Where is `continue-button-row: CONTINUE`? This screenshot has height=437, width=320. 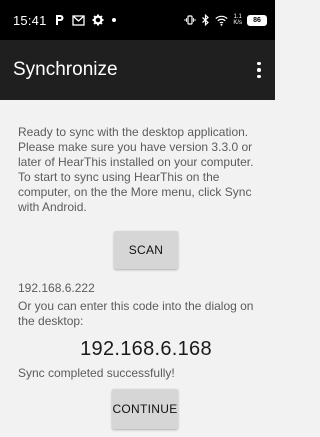 continue-button-row: CONTINUE is located at coordinates (140, 409).